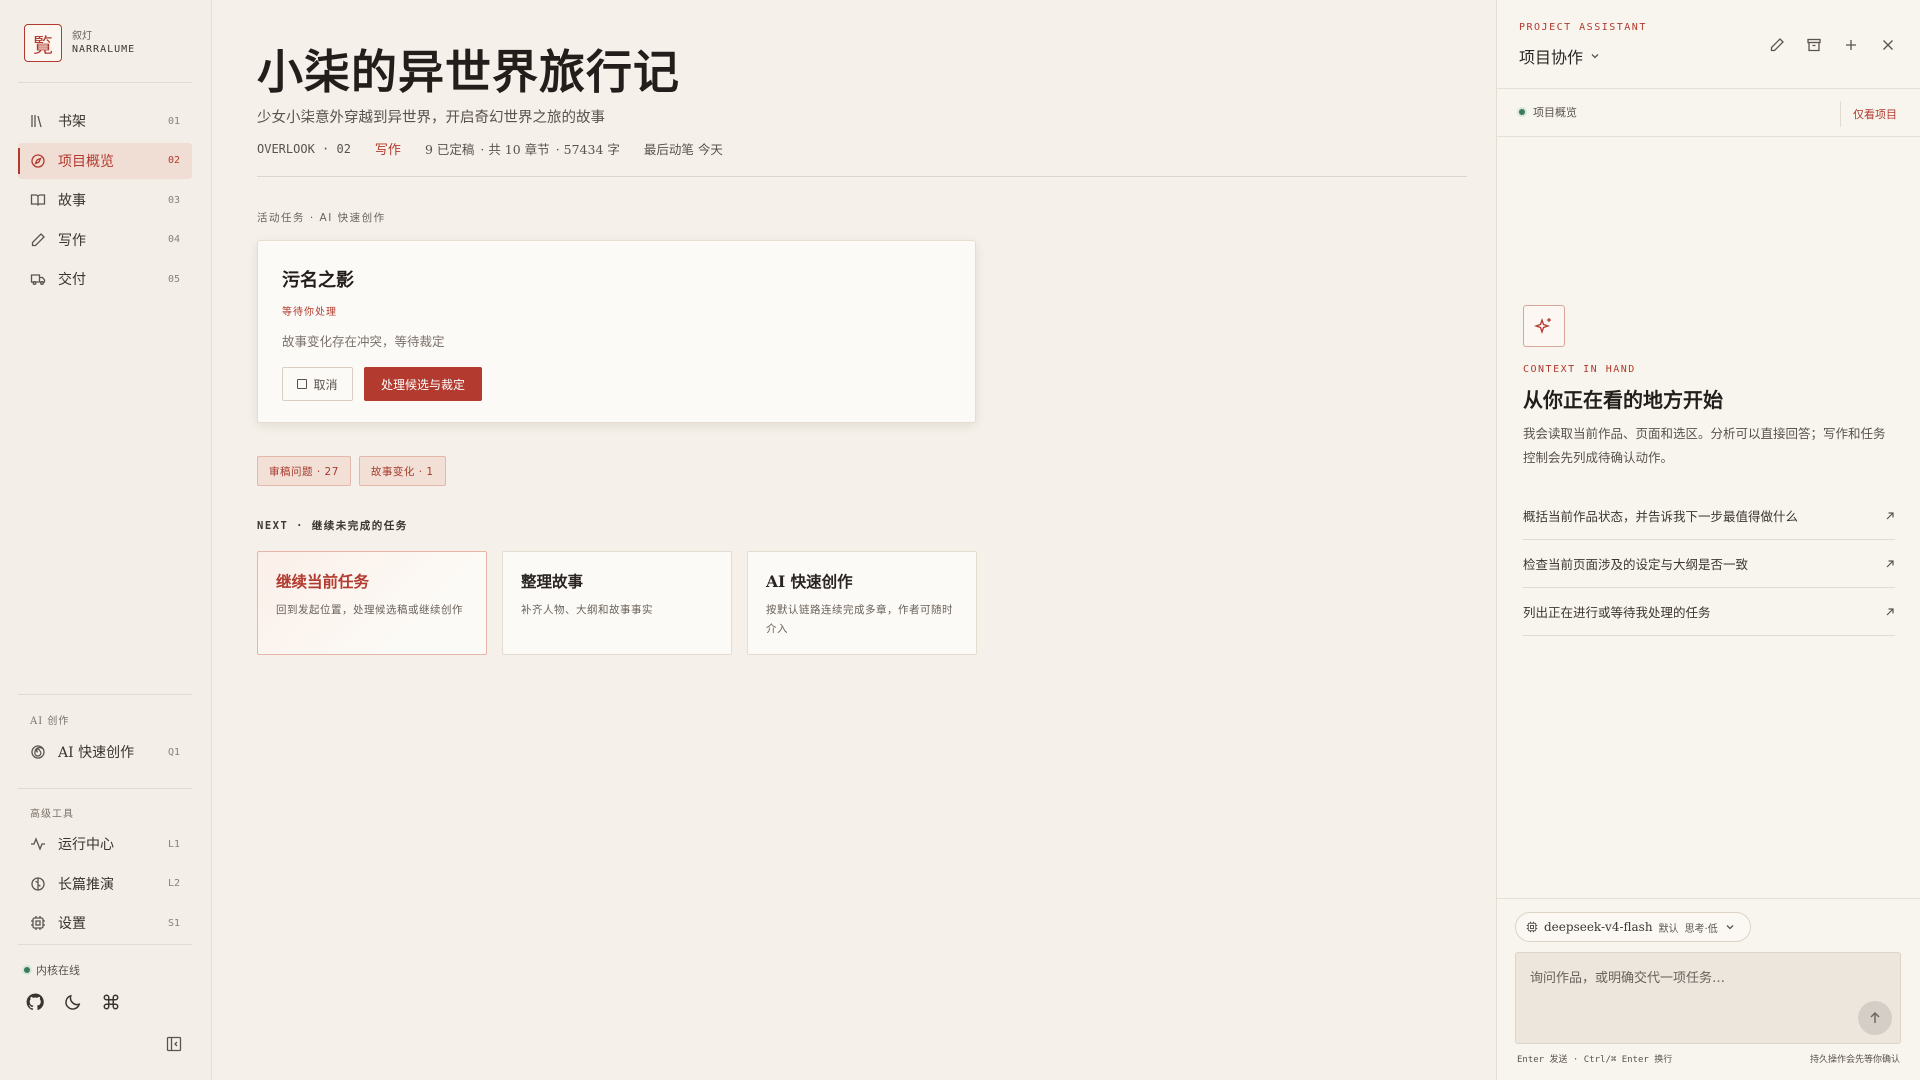 The width and height of the screenshot is (1920, 1080). Describe the element at coordinates (43, 43) in the screenshot. I see `brand-logo: 覧` at that location.